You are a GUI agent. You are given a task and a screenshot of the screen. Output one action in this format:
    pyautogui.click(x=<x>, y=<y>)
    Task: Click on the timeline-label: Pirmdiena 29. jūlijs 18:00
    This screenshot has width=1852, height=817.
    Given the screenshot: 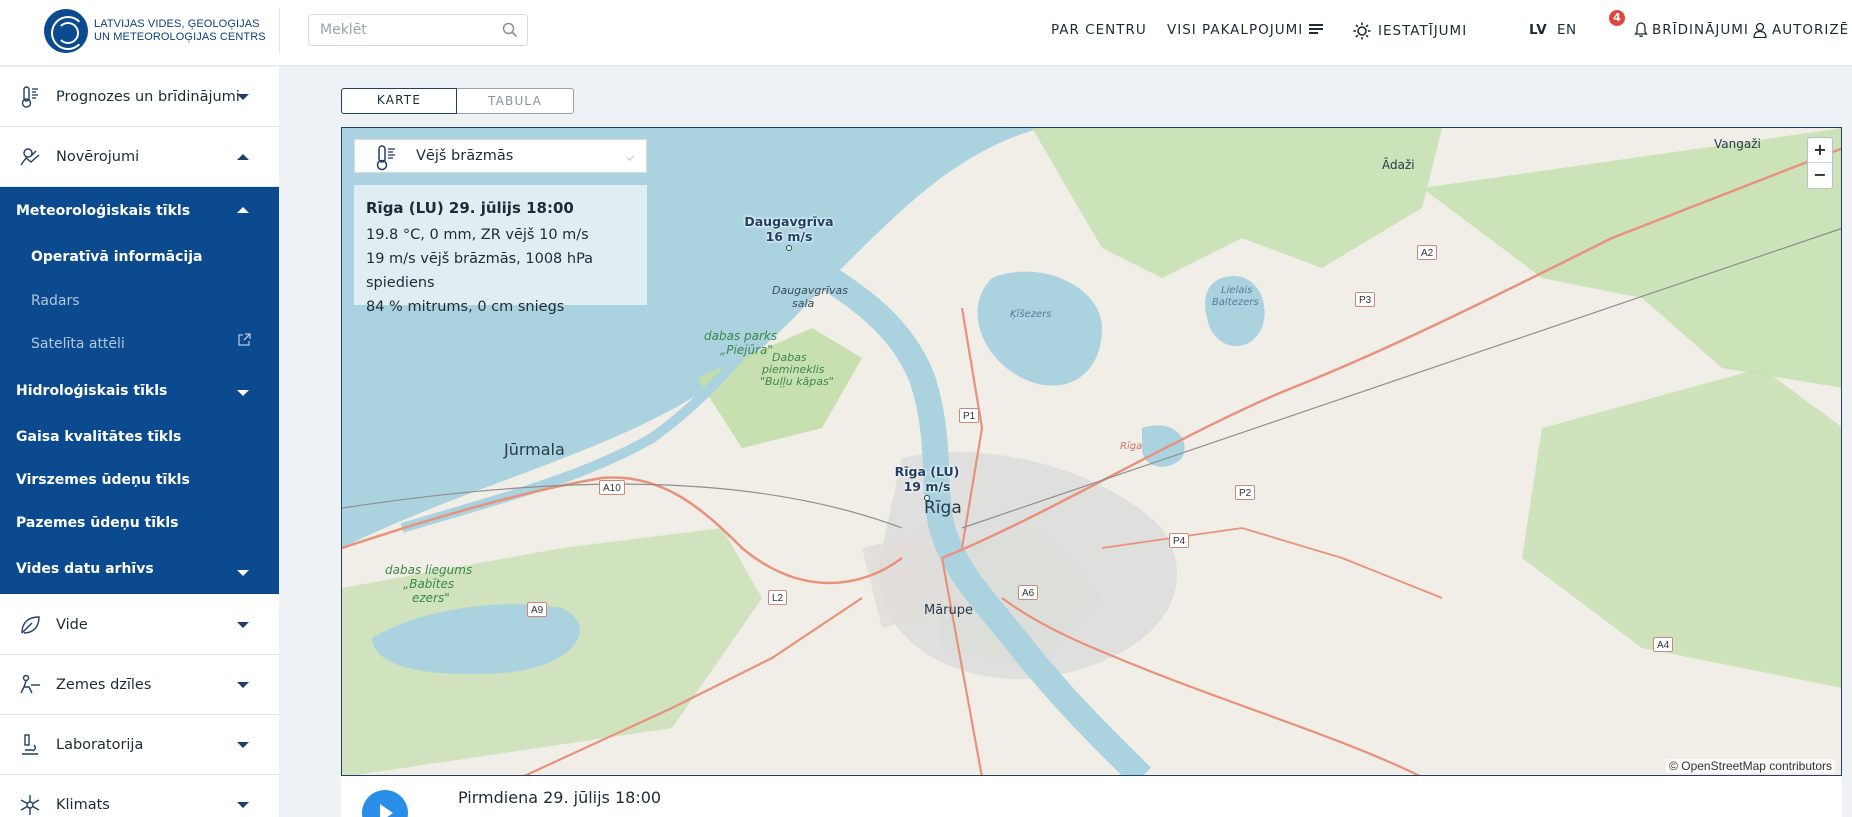 What is the action you would take?
    pyautogui.click(x=560, y=797)
    